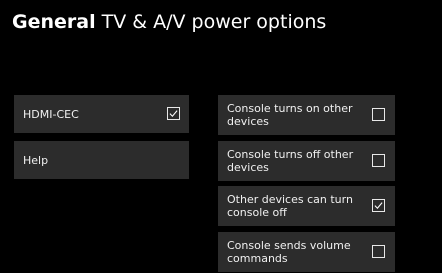  I want to click on page-header: General TV & A/V power options, so click(169, 22).